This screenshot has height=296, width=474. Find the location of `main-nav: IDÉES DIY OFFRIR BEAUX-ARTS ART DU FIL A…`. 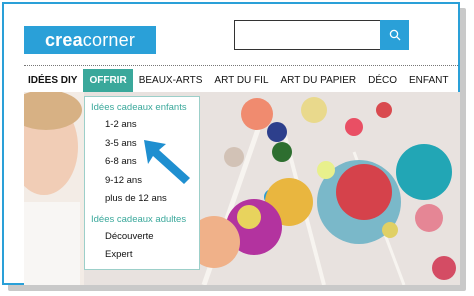

main-nav: IDÉES DIY OFFRIR BEAUX-ARTS ART DU FIL A… is located at coordinates (239, 80).